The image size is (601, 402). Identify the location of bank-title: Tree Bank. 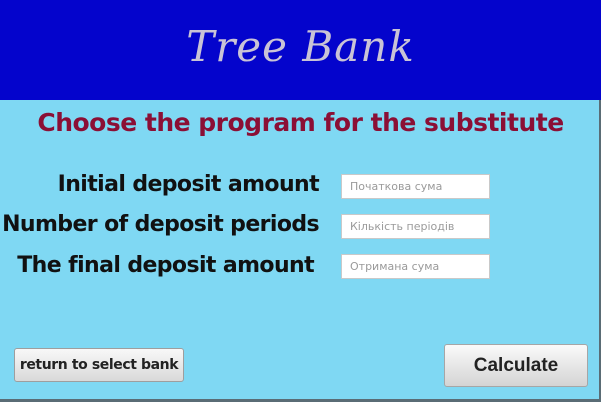
(300, 46).